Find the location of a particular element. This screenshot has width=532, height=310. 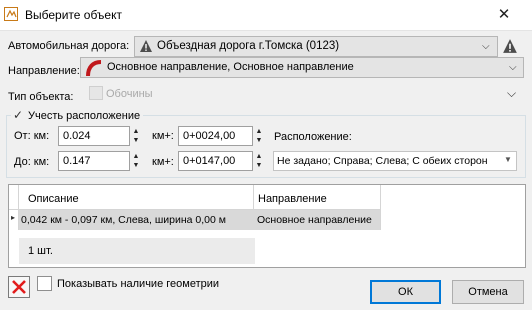

to-km-label: До: км: is located at coordinates (32, 162).